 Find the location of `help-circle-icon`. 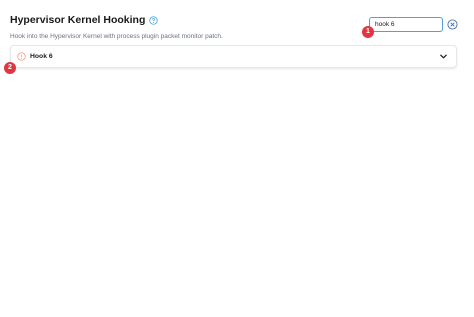

help-circle-icon is located at coordinates (154, 20).